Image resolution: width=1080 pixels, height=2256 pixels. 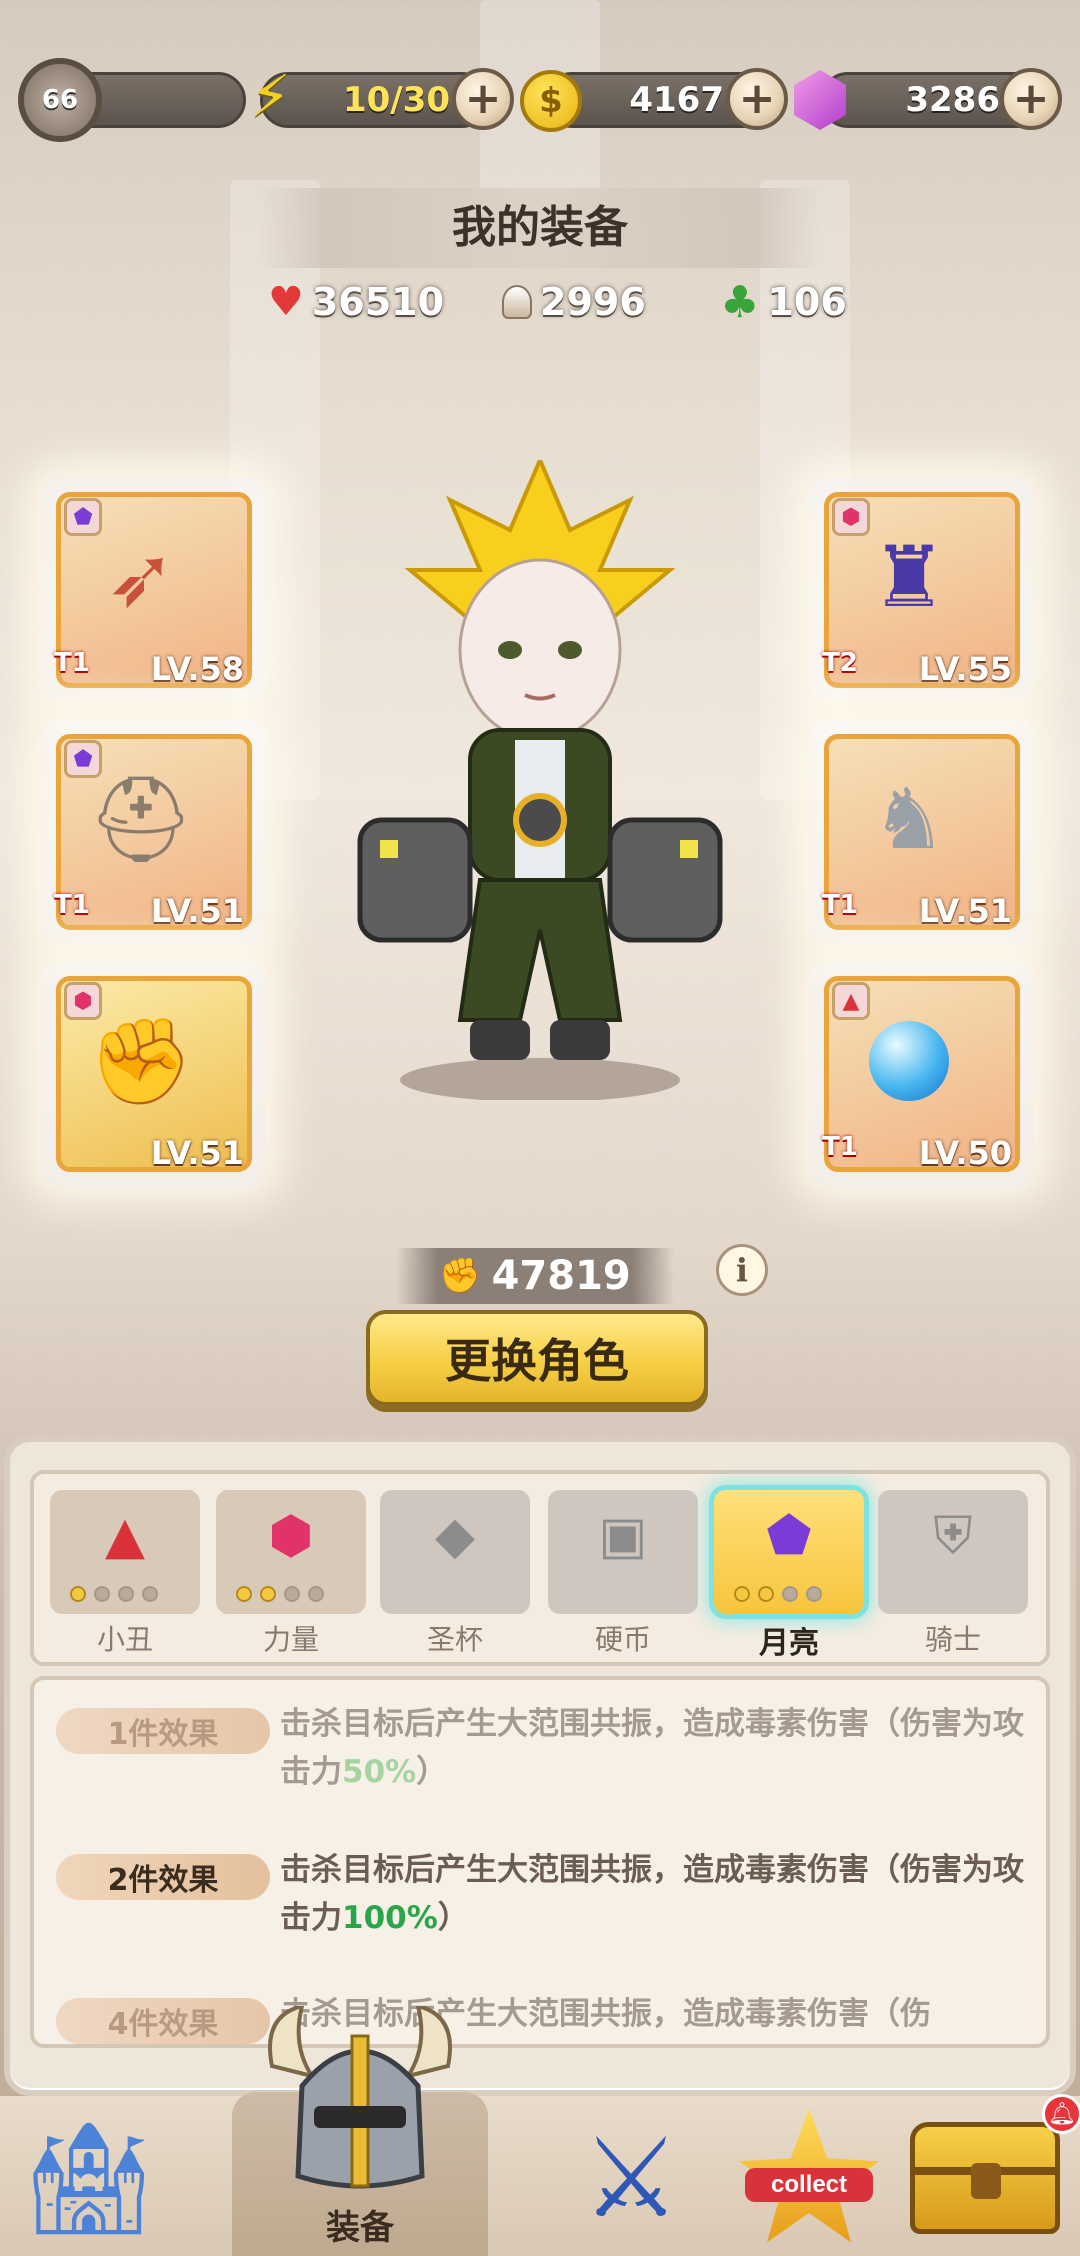 I want to click on hp-stat: ♥ 36510, so click(x=356, y=302).